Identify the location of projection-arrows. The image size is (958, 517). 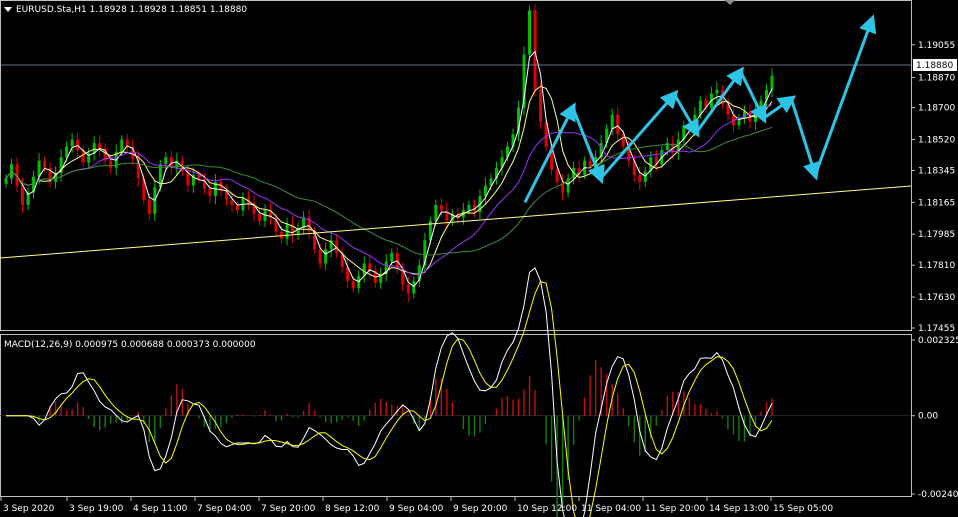
(700, 108).